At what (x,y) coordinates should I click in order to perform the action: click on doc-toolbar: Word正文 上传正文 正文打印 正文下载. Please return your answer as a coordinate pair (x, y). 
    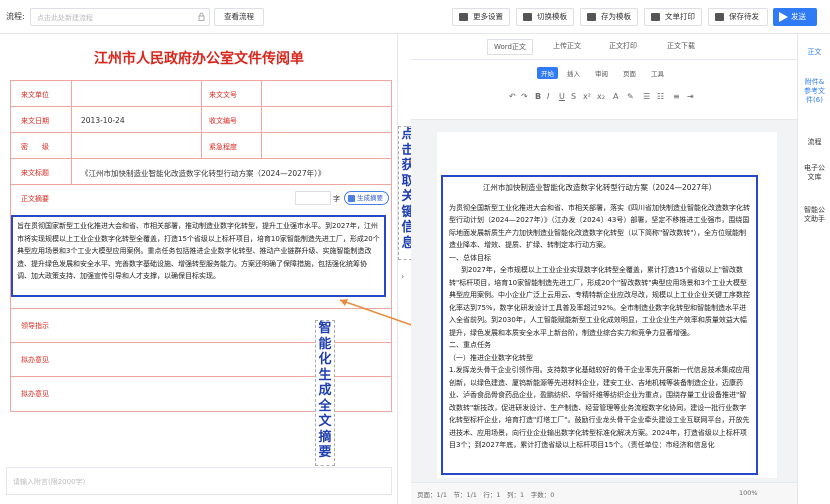
    Looking at the image, I should click on (604, 47).